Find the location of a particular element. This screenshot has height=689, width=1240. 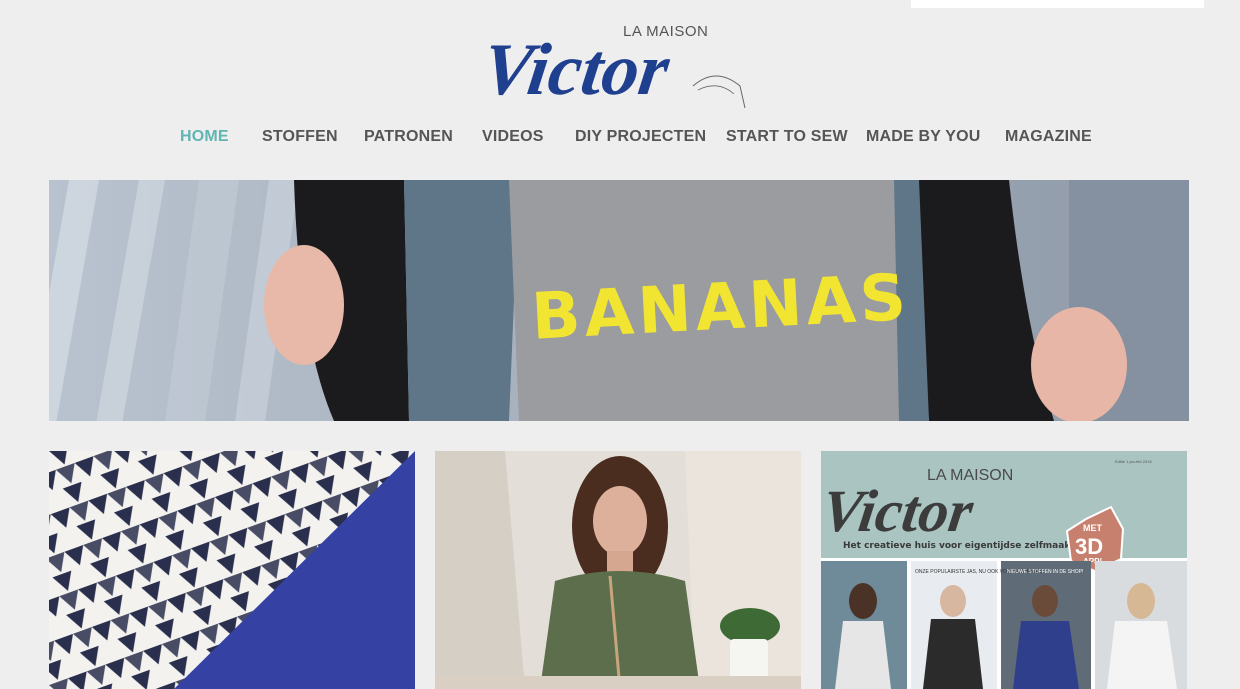

search-box is located at coordinates (1057, 4).